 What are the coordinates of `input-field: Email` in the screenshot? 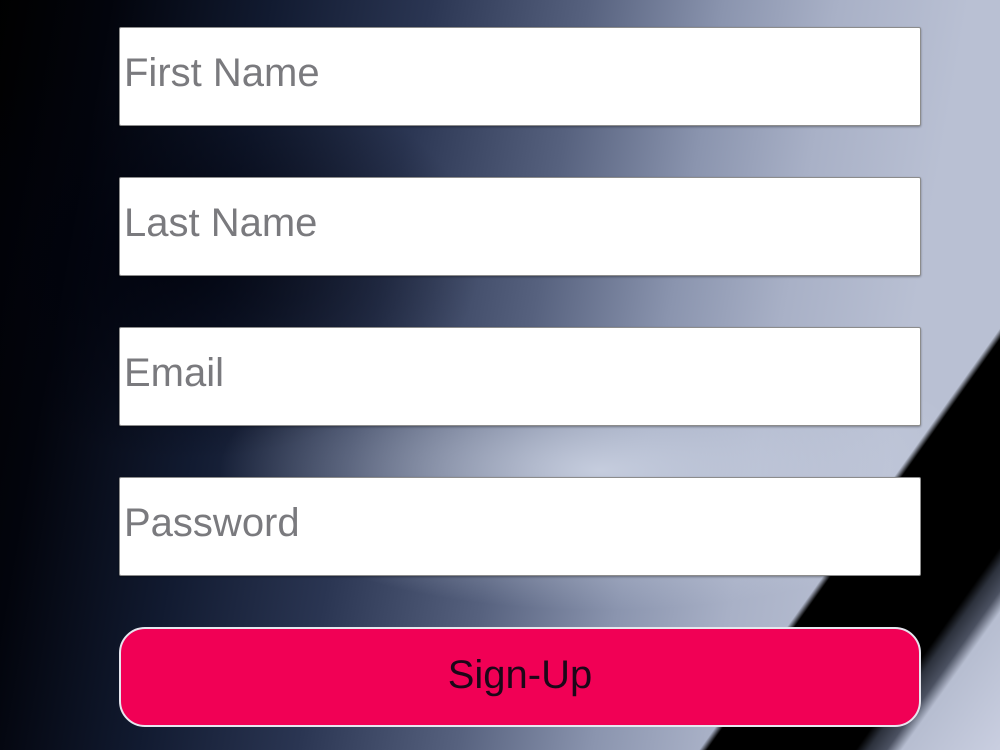 It's located at (520, 376).